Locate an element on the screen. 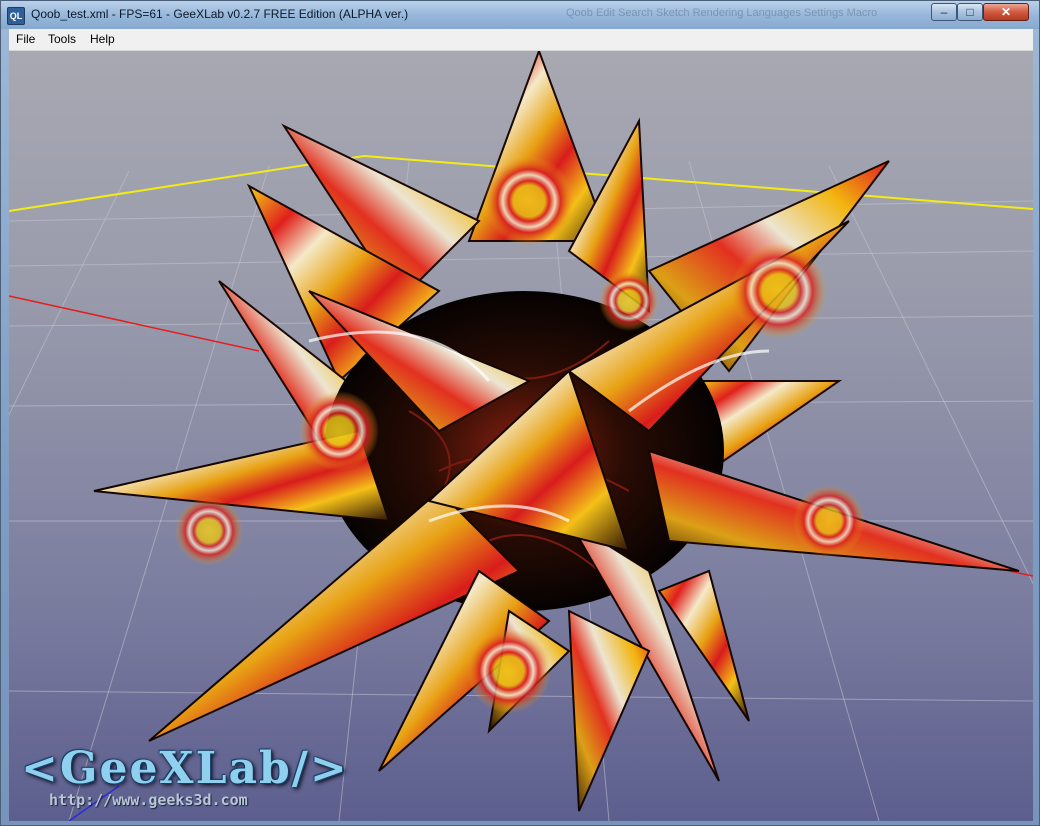 This screenshot has width=1040, height=826. maximize-icon: □ is located at coordinates (970, 12).